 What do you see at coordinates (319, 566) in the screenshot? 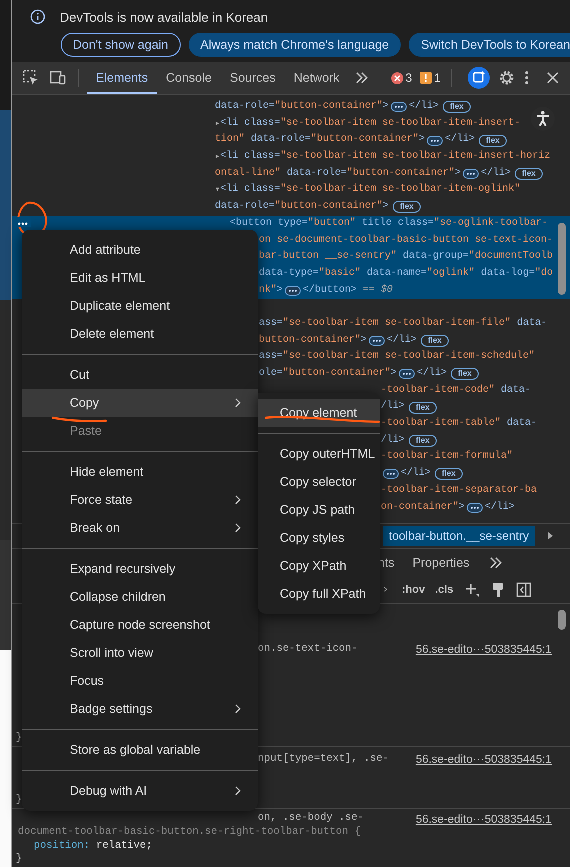
I see `menu-item: Copy XPath` at bounding box center [319, 566].